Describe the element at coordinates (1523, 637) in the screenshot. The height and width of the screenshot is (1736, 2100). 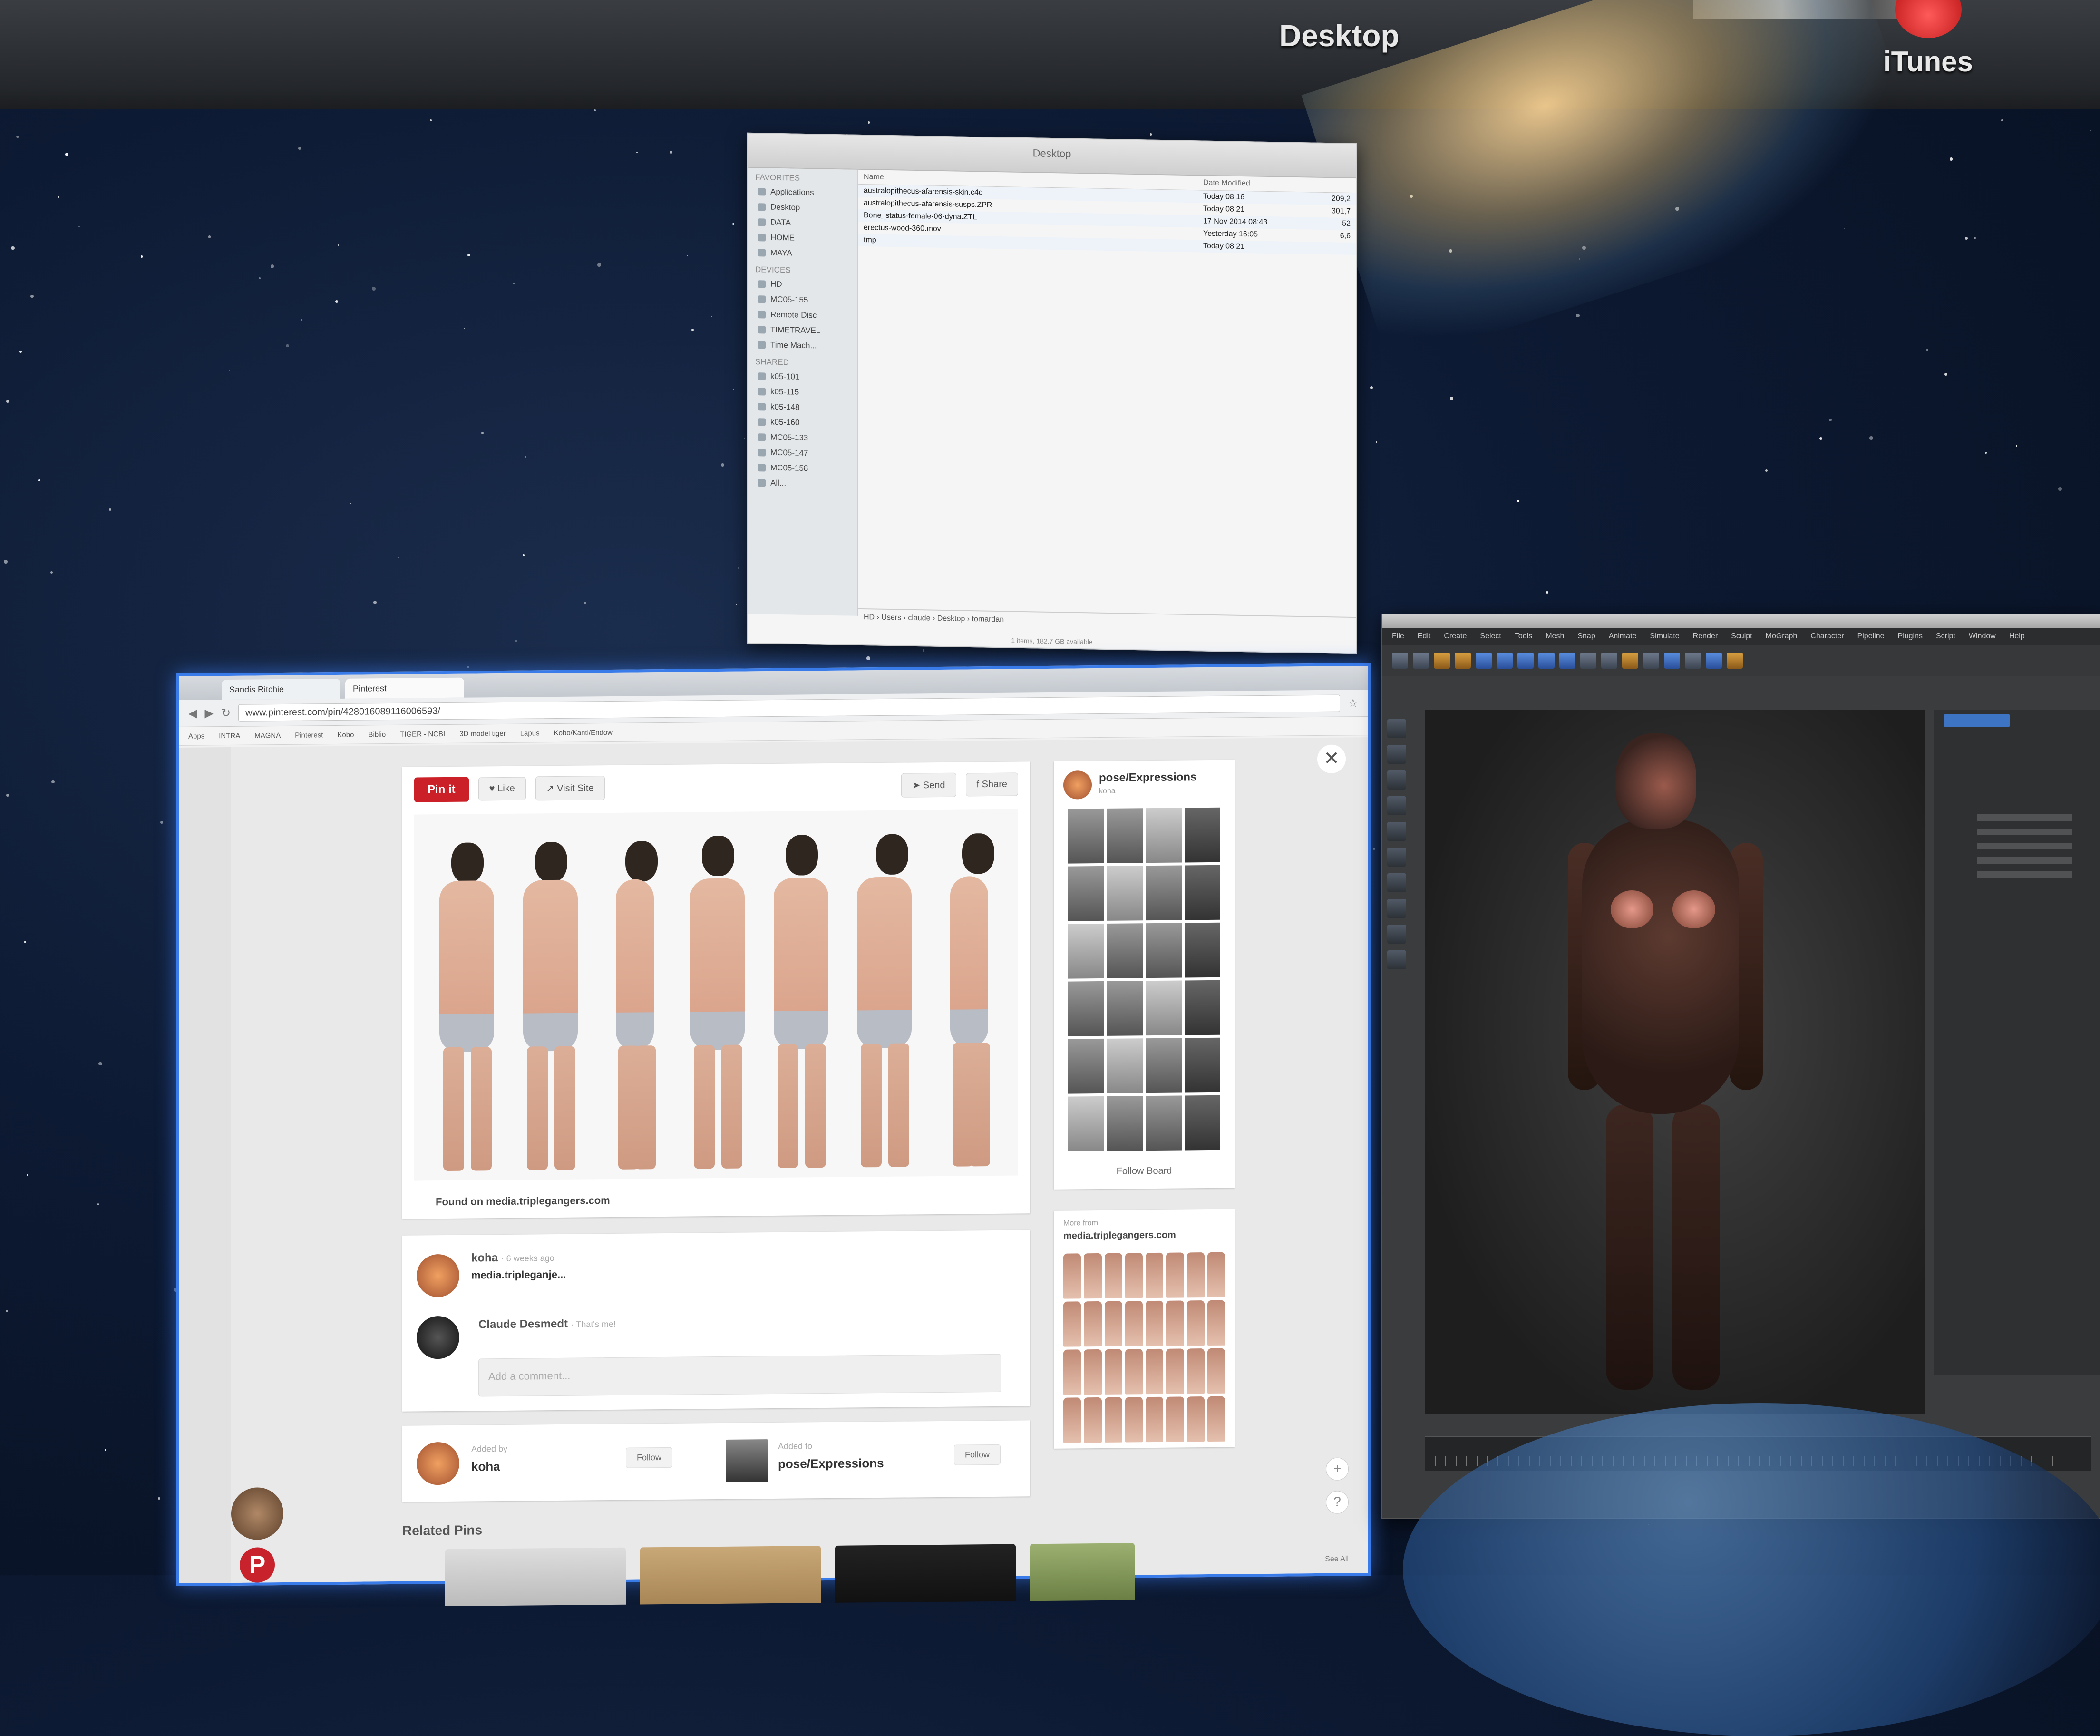
I see `menu-item: Tools` at that location.